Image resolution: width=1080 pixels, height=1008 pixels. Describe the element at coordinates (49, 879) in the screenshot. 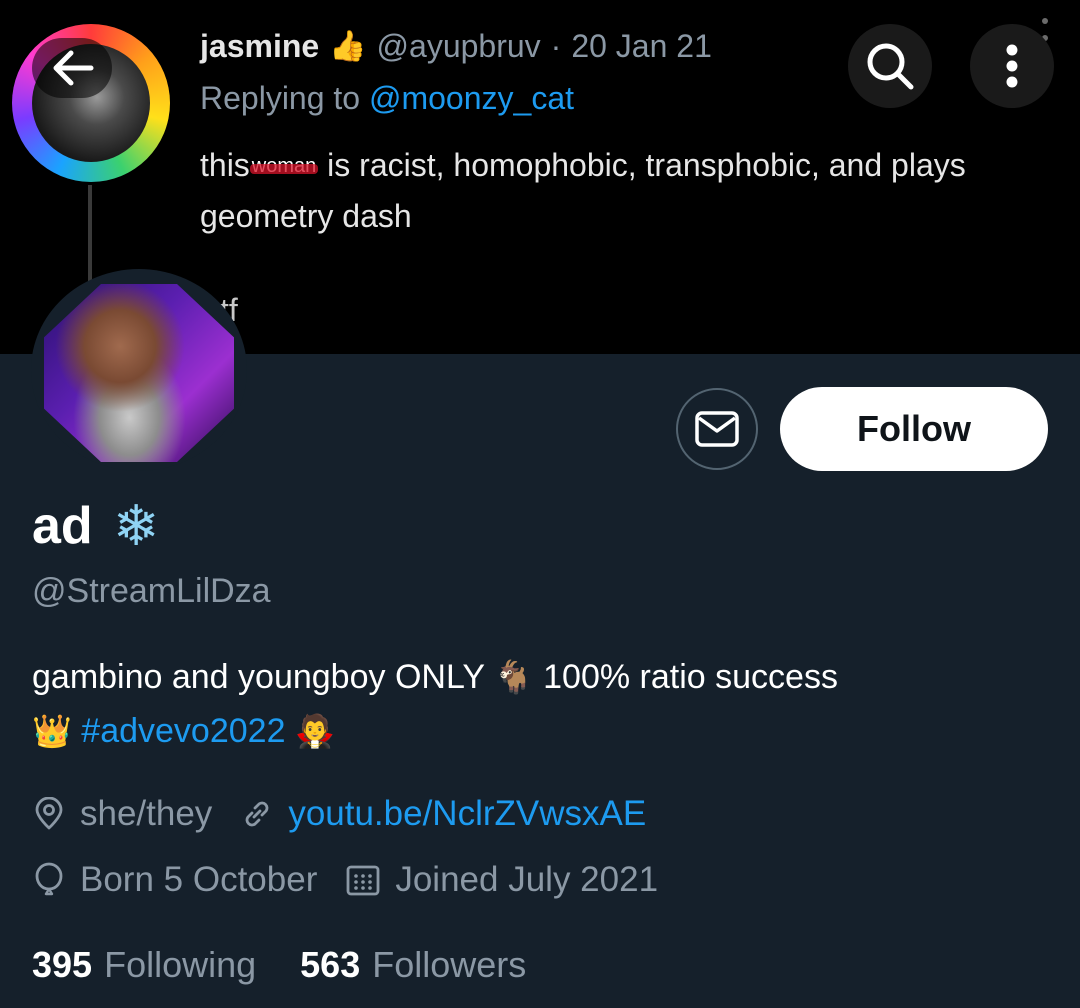

I see `balloon-icon` at that location.